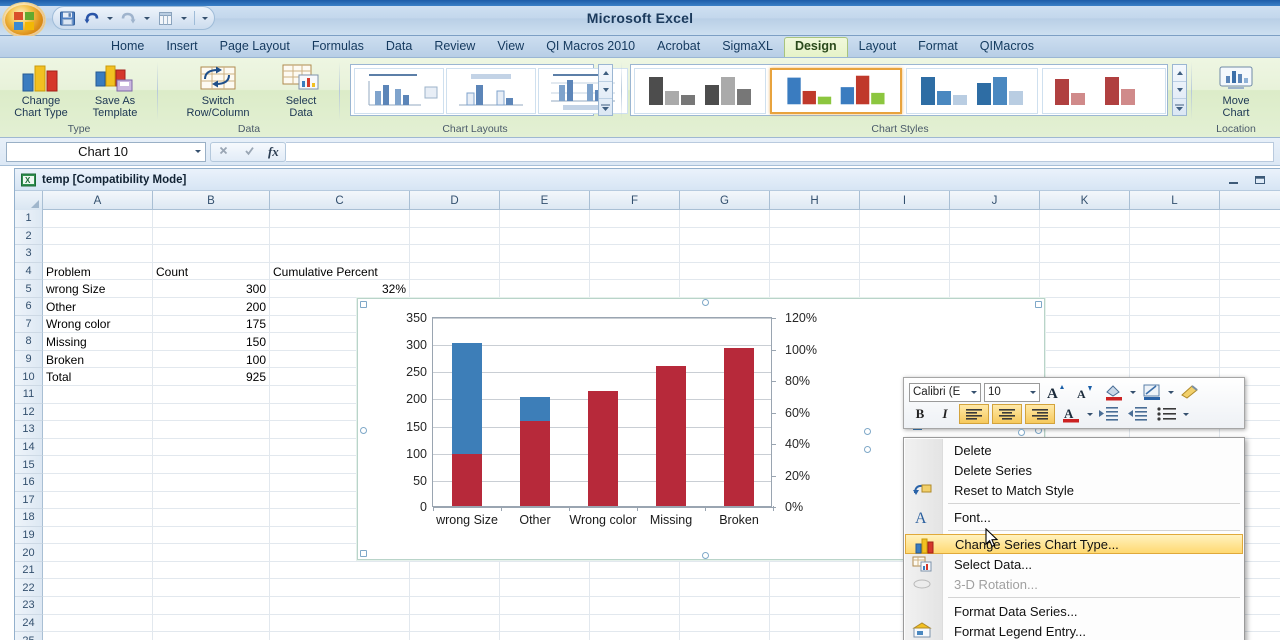  Describe the element at coordinates (1167, 414) in the screenshot. I see `bullets-icon` at that location.